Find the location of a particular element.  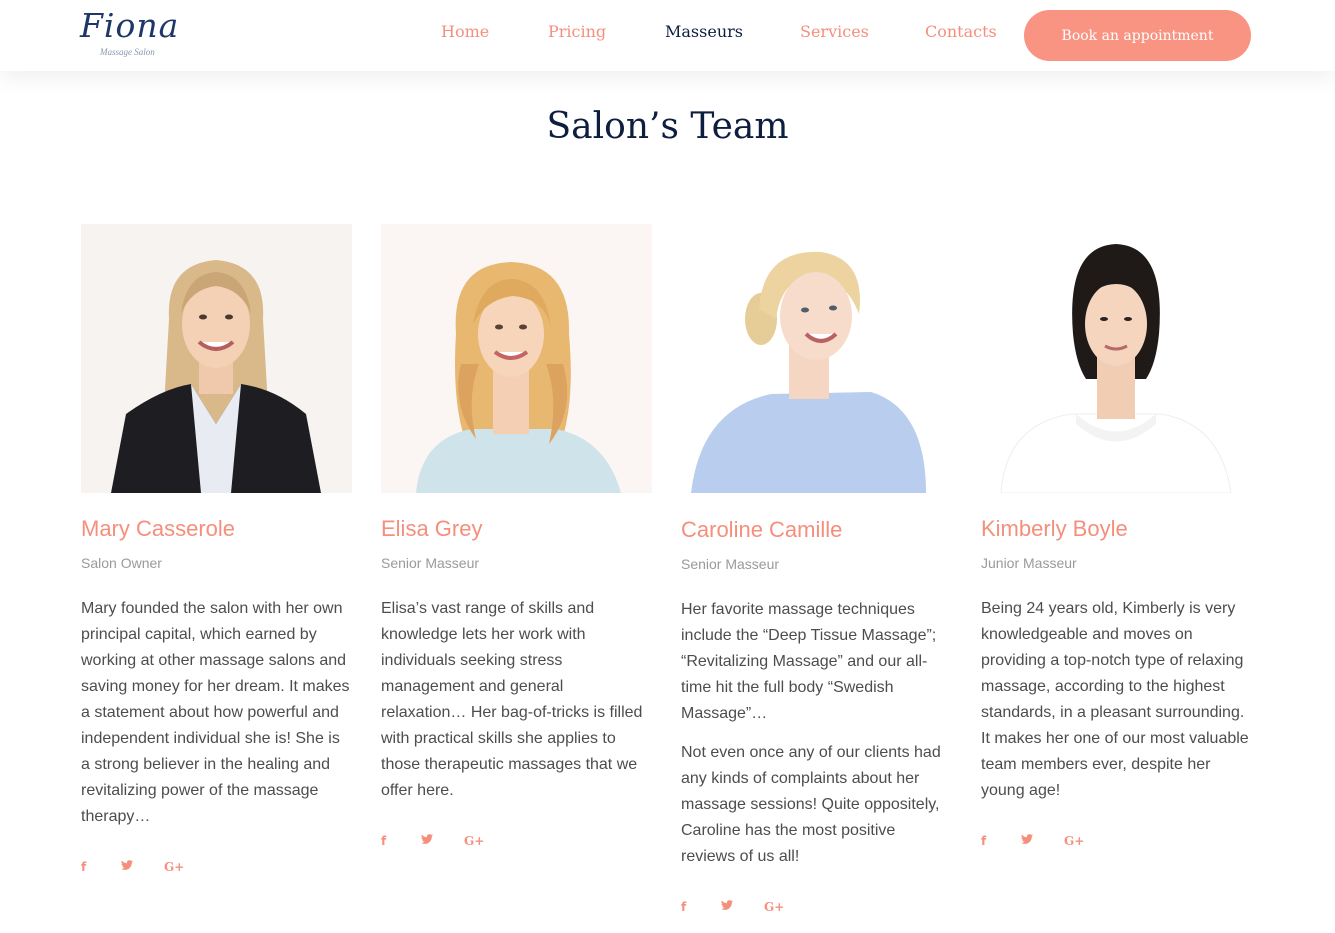

member-name: Kimberly Boyle is located at coordinates (1054, 528).